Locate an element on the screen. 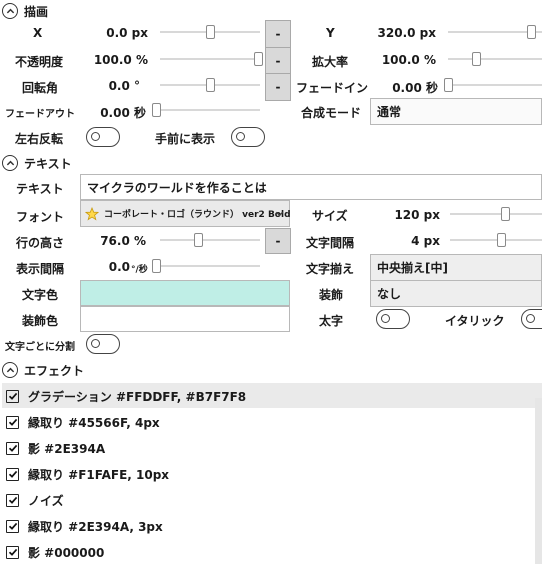 This screenshot has height=564, width=542. bold-toggle is located at coordinates (393, 319).